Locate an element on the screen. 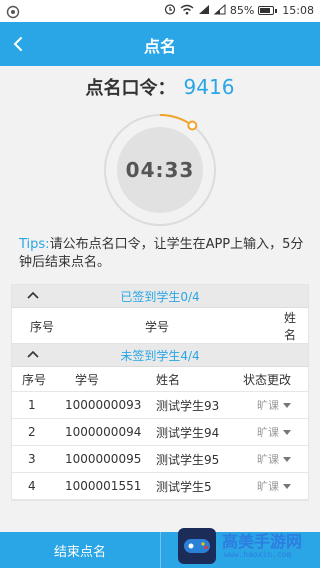  tips-text: Tips:请公布点名口令，让学生在APP上输入，5分钟后结束点名。 is located at coordinates (164, 254).